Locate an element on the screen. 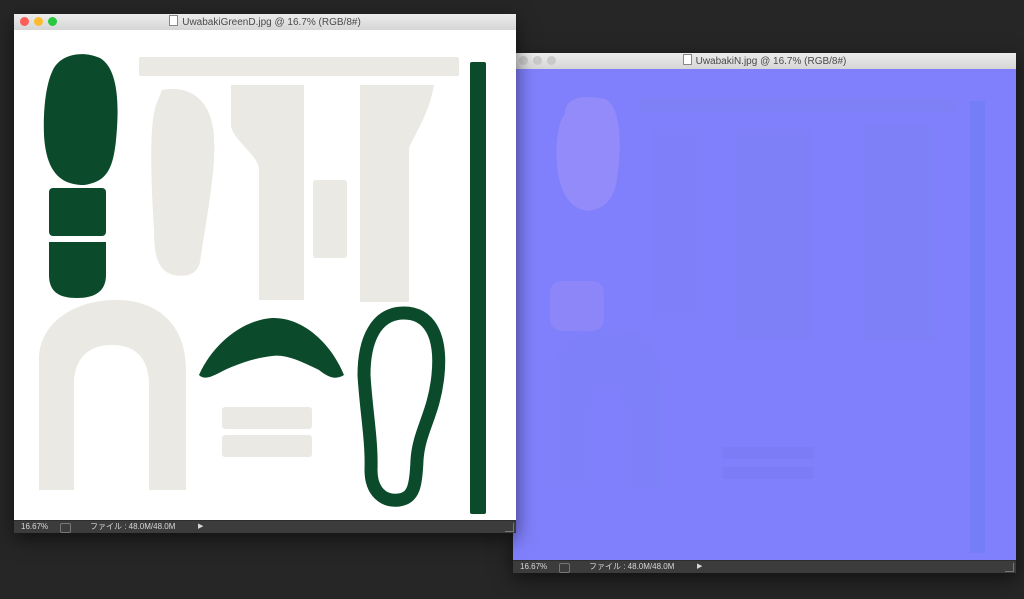 The height and width of the screenshot is (599, 1024). window-title: UwabakiN.jpg @ 16.7% (RGB/8#) is located at coordinates (771, 61).